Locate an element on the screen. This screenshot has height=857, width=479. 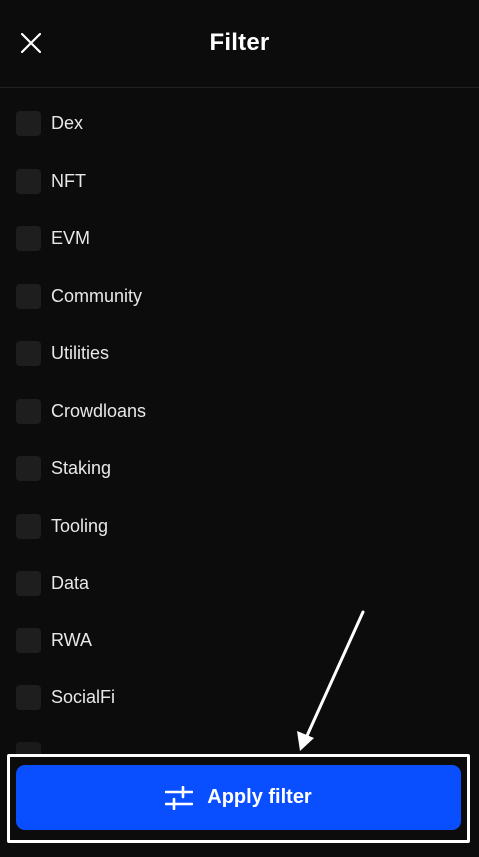
header: Filter is located at coordinates (239, 44).